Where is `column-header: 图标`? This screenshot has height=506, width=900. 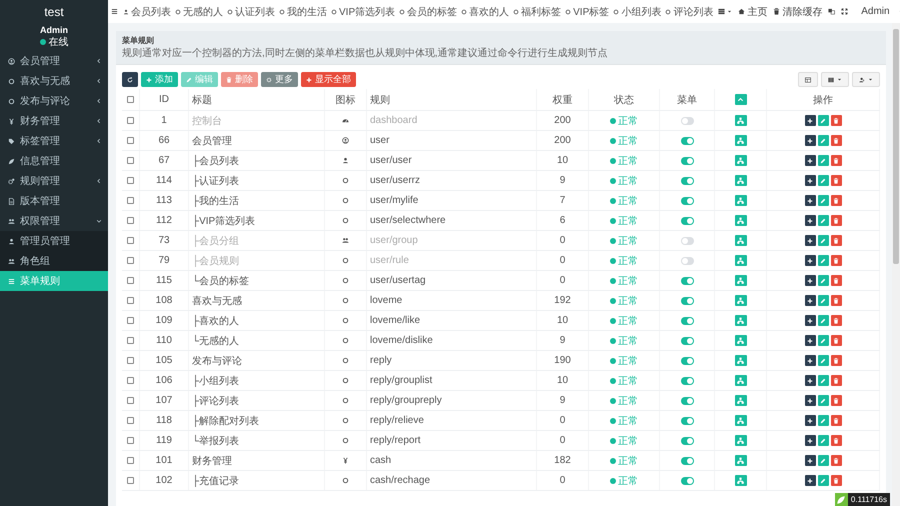
column-header: 图标 is located at coordinates (346, 99).